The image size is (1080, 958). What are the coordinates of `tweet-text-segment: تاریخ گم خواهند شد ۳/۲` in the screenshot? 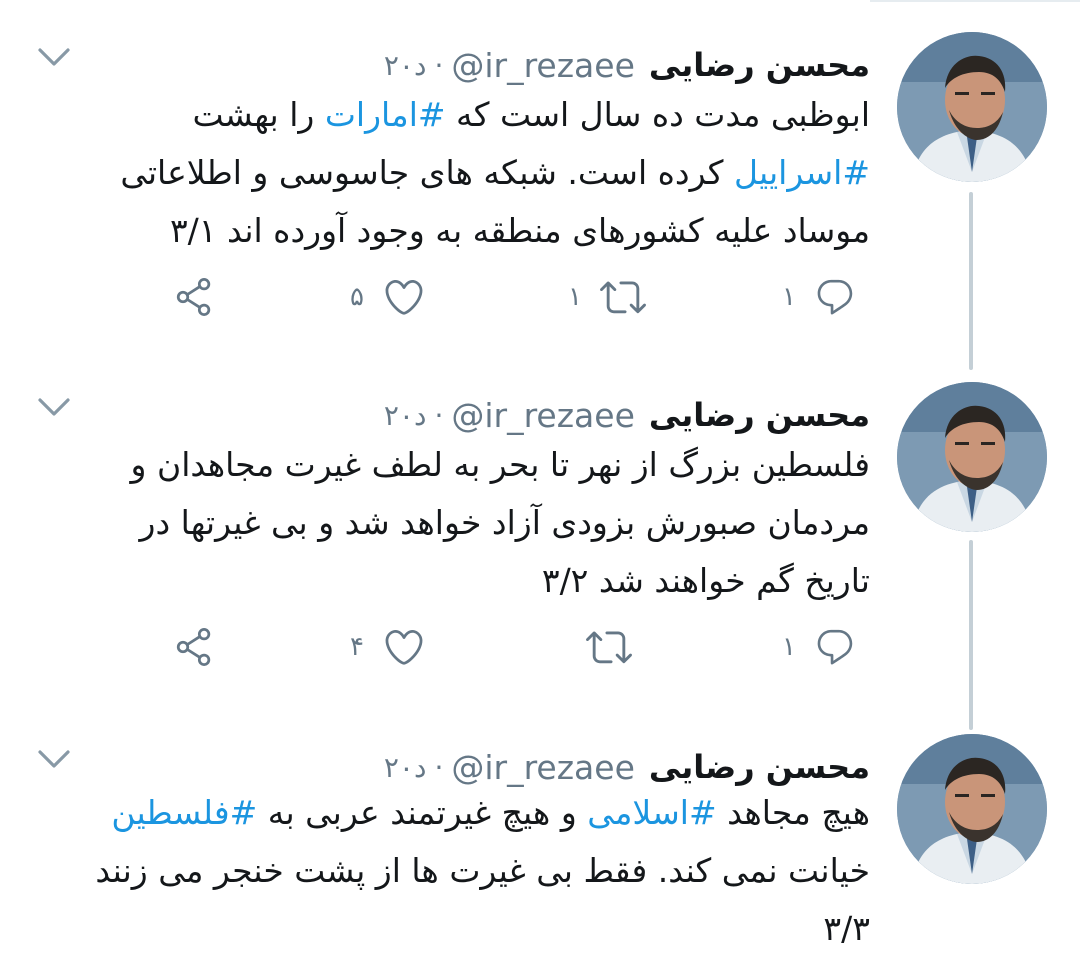 It's located at (705, 580).